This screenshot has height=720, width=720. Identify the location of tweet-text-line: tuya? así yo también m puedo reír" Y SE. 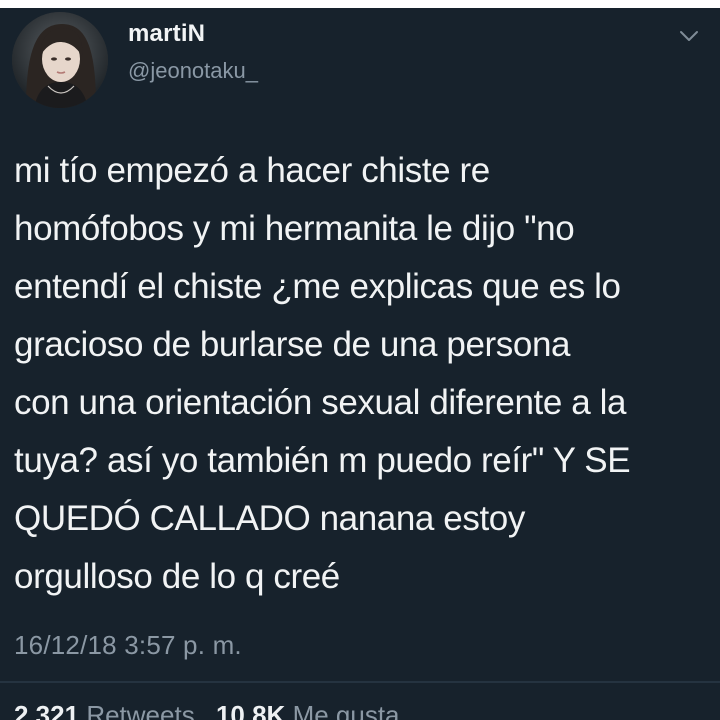
(322, 460).